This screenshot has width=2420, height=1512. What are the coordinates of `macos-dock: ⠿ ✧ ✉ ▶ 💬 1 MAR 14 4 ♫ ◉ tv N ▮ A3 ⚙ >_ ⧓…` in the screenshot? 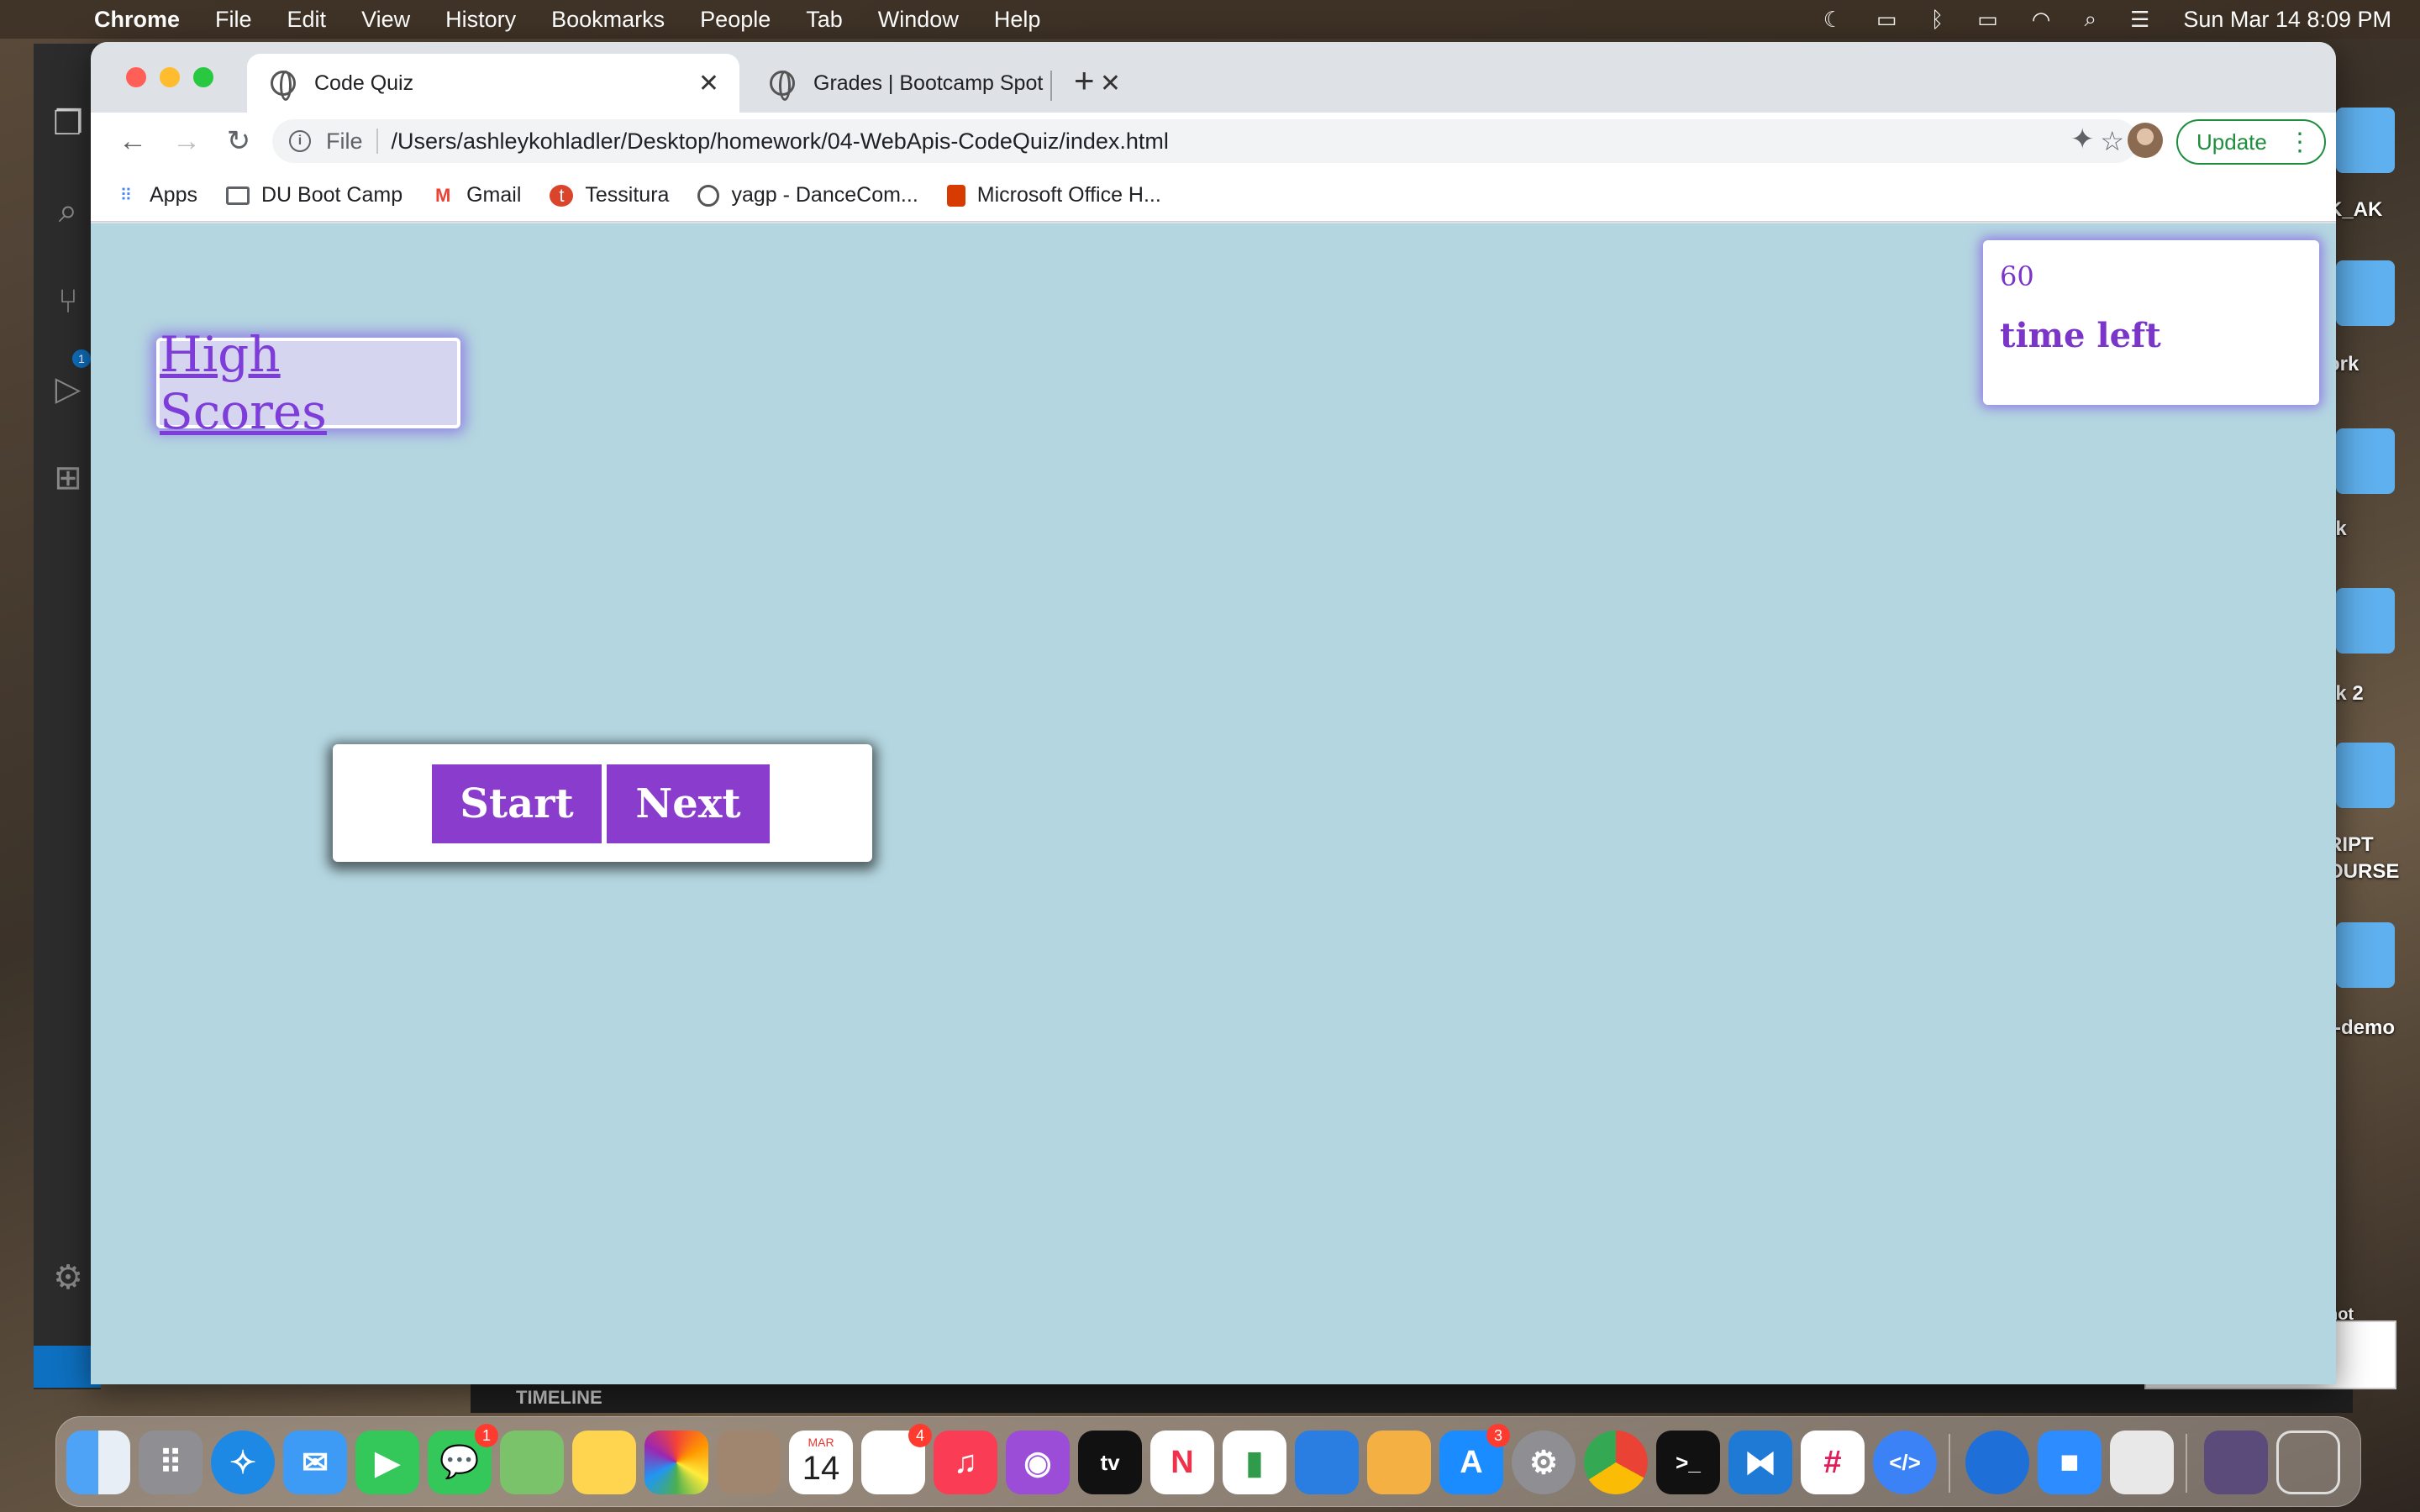 It's located at (1208, 1461).